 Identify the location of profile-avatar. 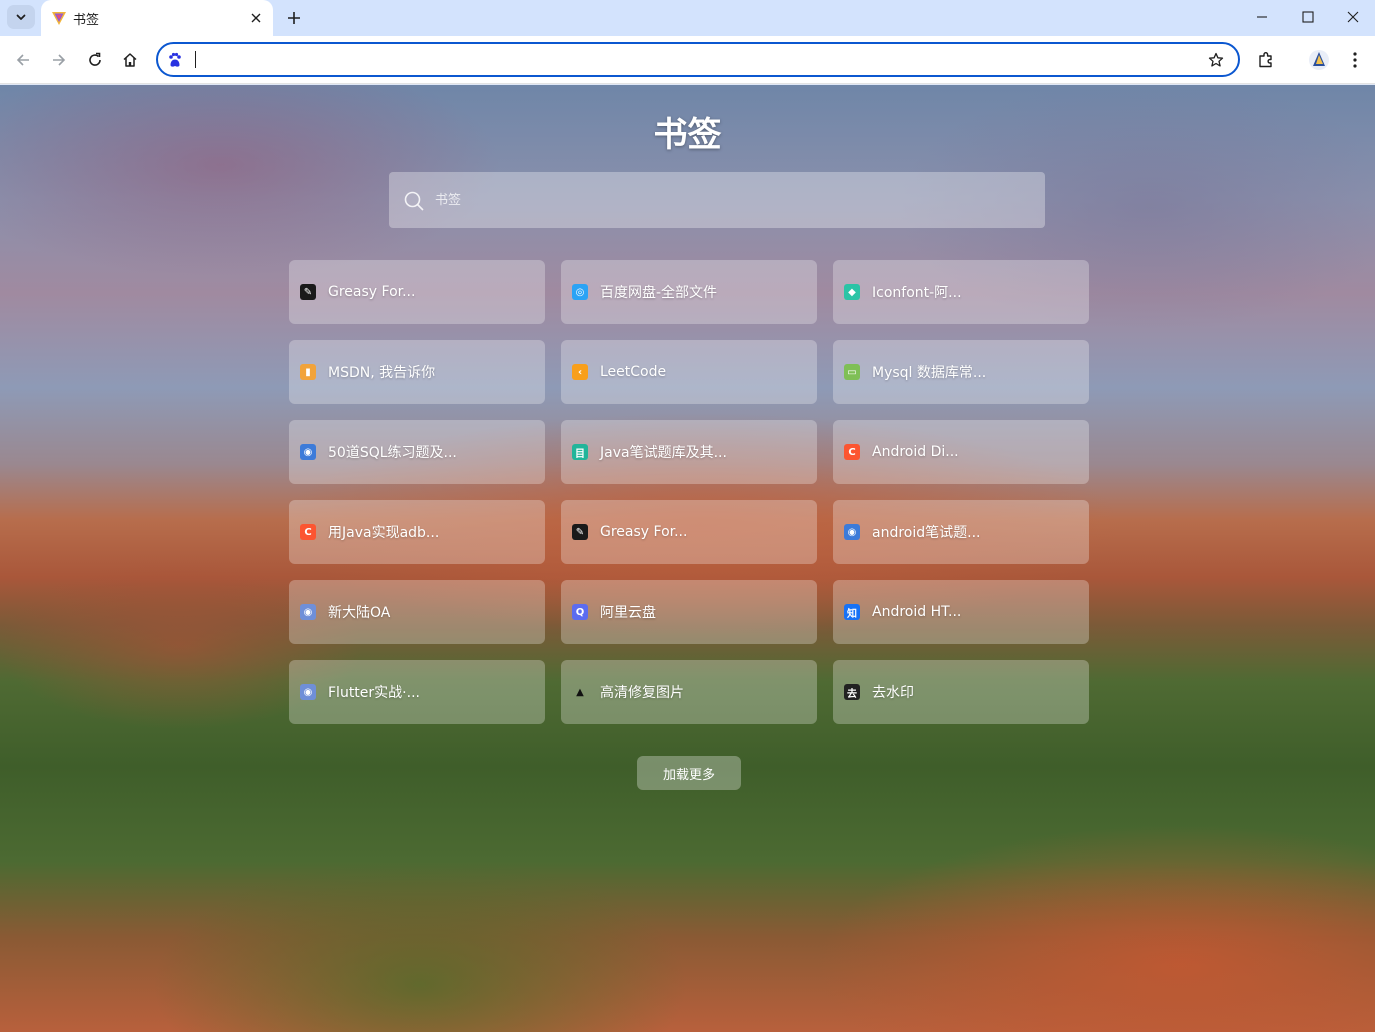
(1319, 60).